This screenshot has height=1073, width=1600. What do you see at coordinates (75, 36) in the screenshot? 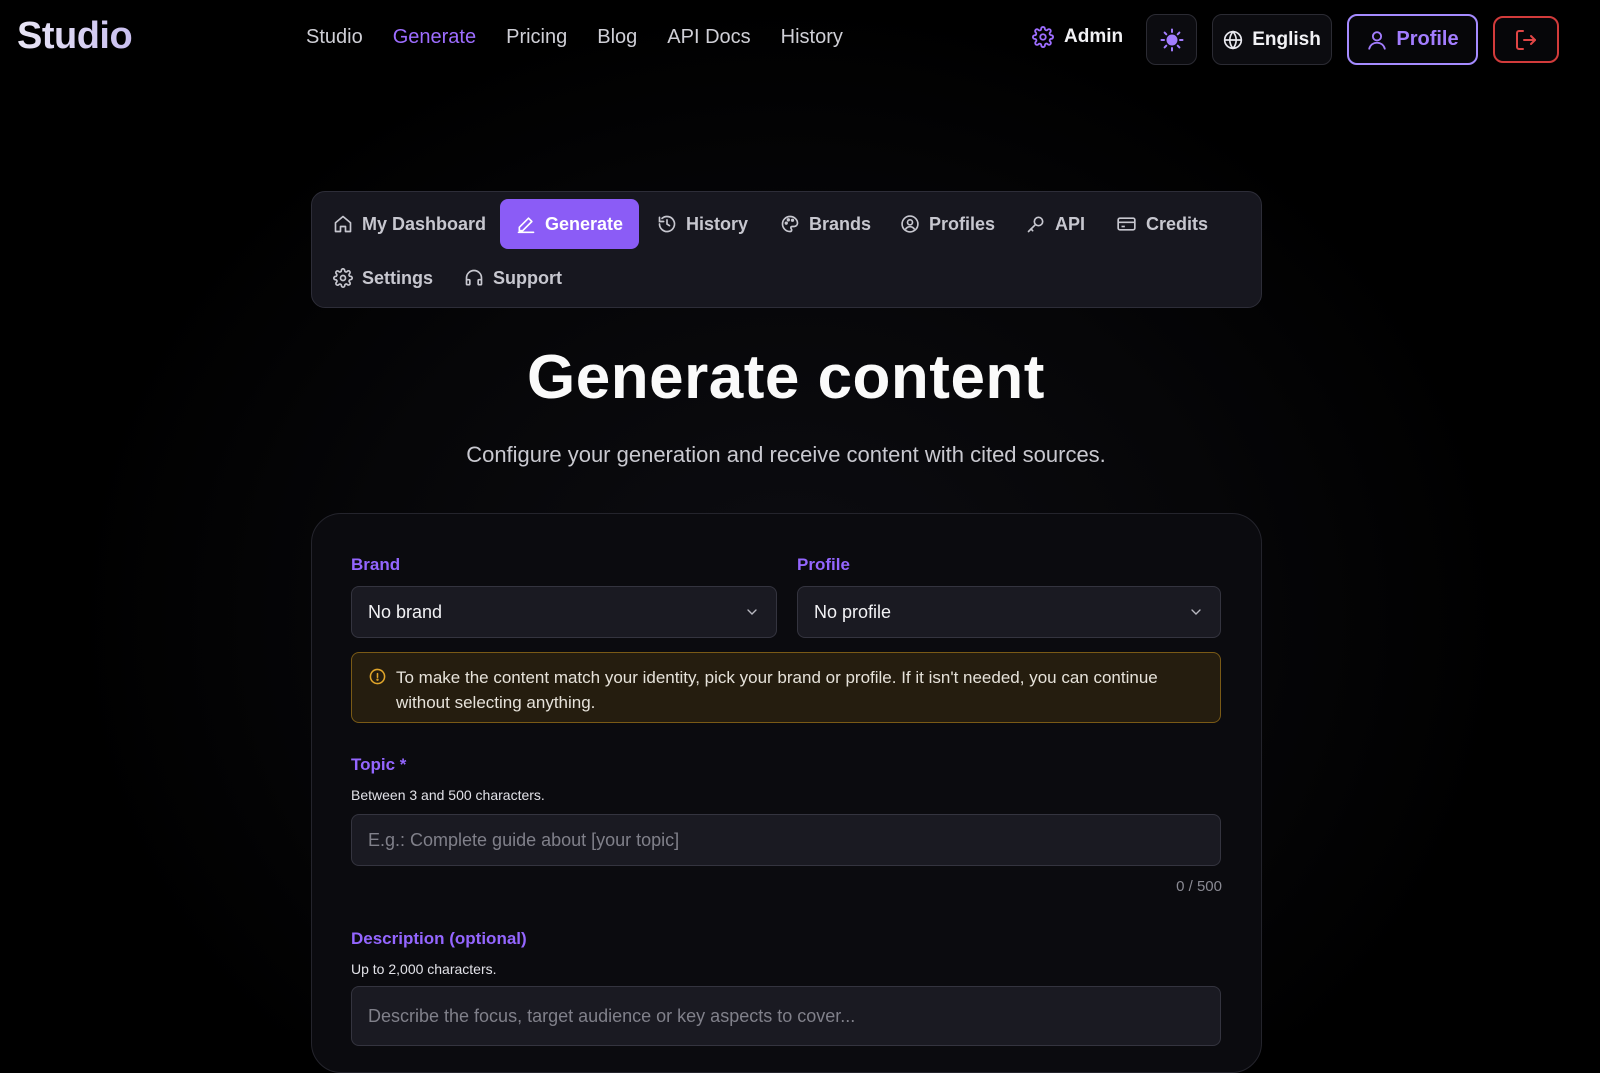
I see `brand-logo: Studio` at bounding box center [75, 36].